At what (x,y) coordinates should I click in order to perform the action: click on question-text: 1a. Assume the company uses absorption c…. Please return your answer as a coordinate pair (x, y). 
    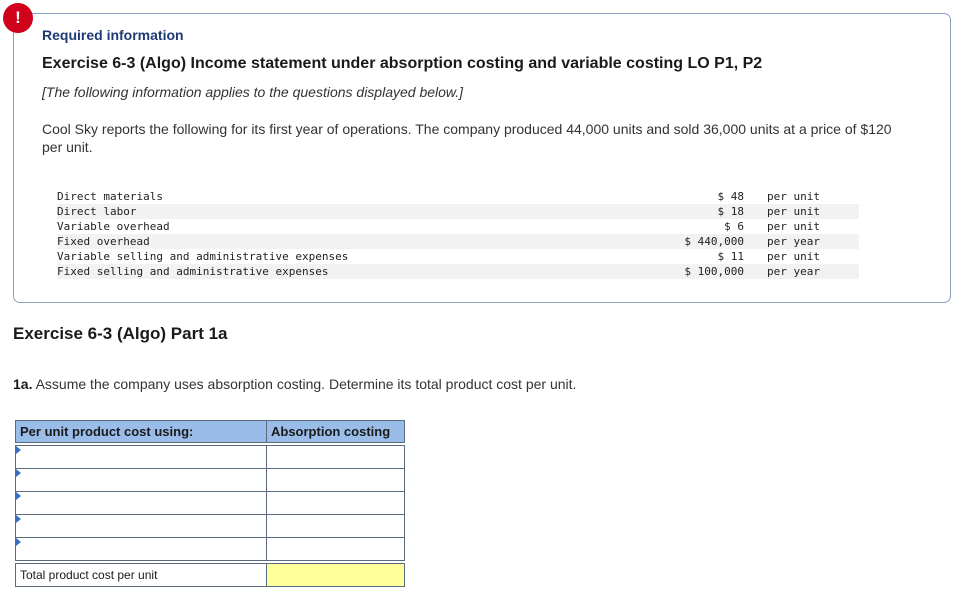
    Looking at the image, I should click on (294, 384).